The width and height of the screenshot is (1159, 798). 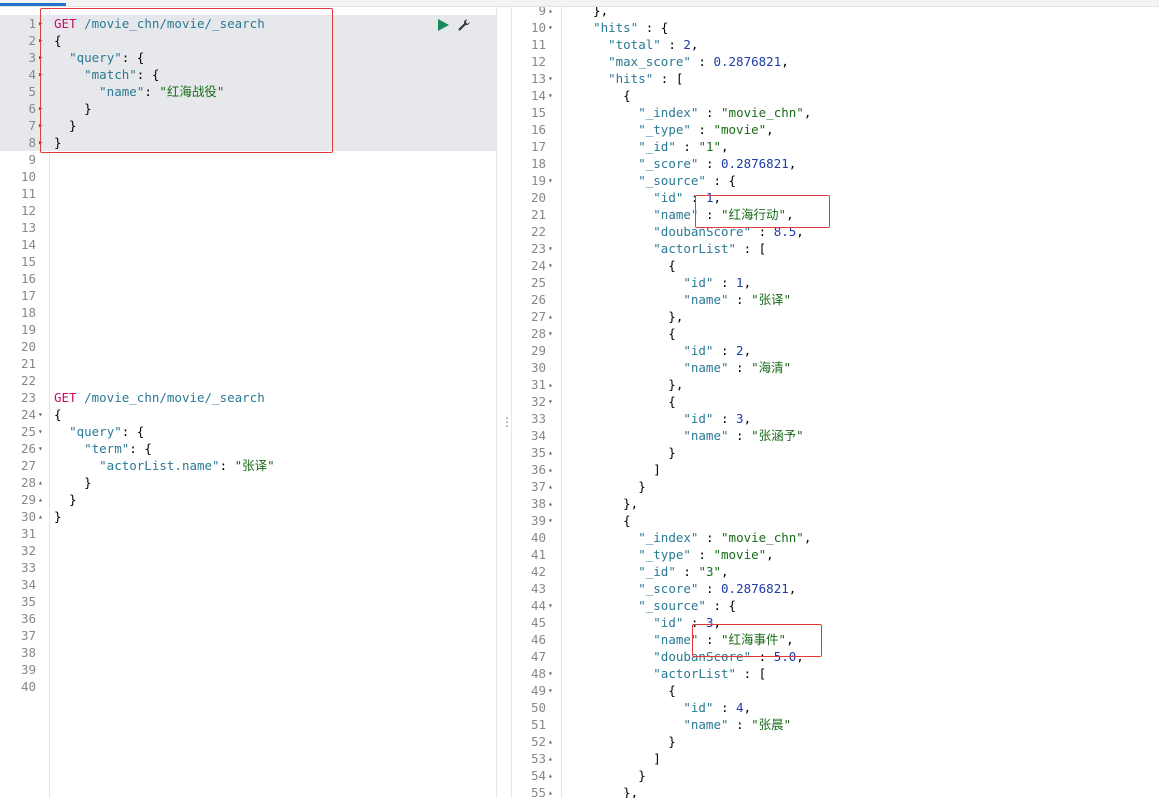 What do you see at coordinates (248, 159) in the screenshot?
I see `code-line: 9` at bounding box center [248, 159].